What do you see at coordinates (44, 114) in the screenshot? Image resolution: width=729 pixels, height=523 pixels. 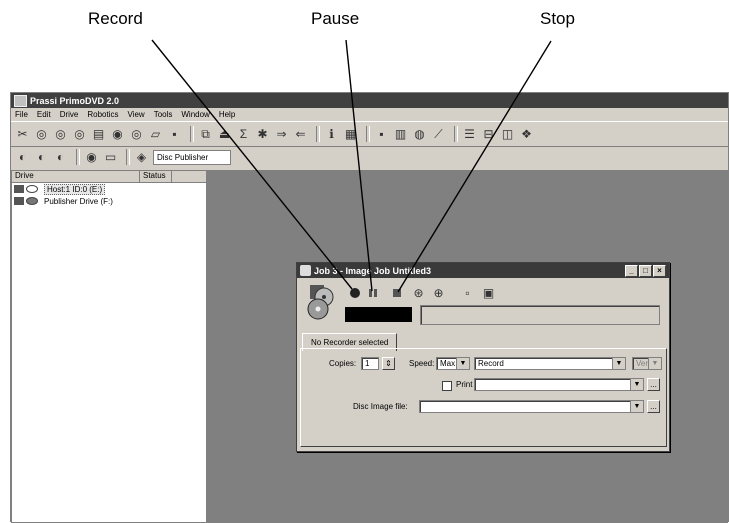 I see `menu-edit: Edit` at bounding box center [44, 114].